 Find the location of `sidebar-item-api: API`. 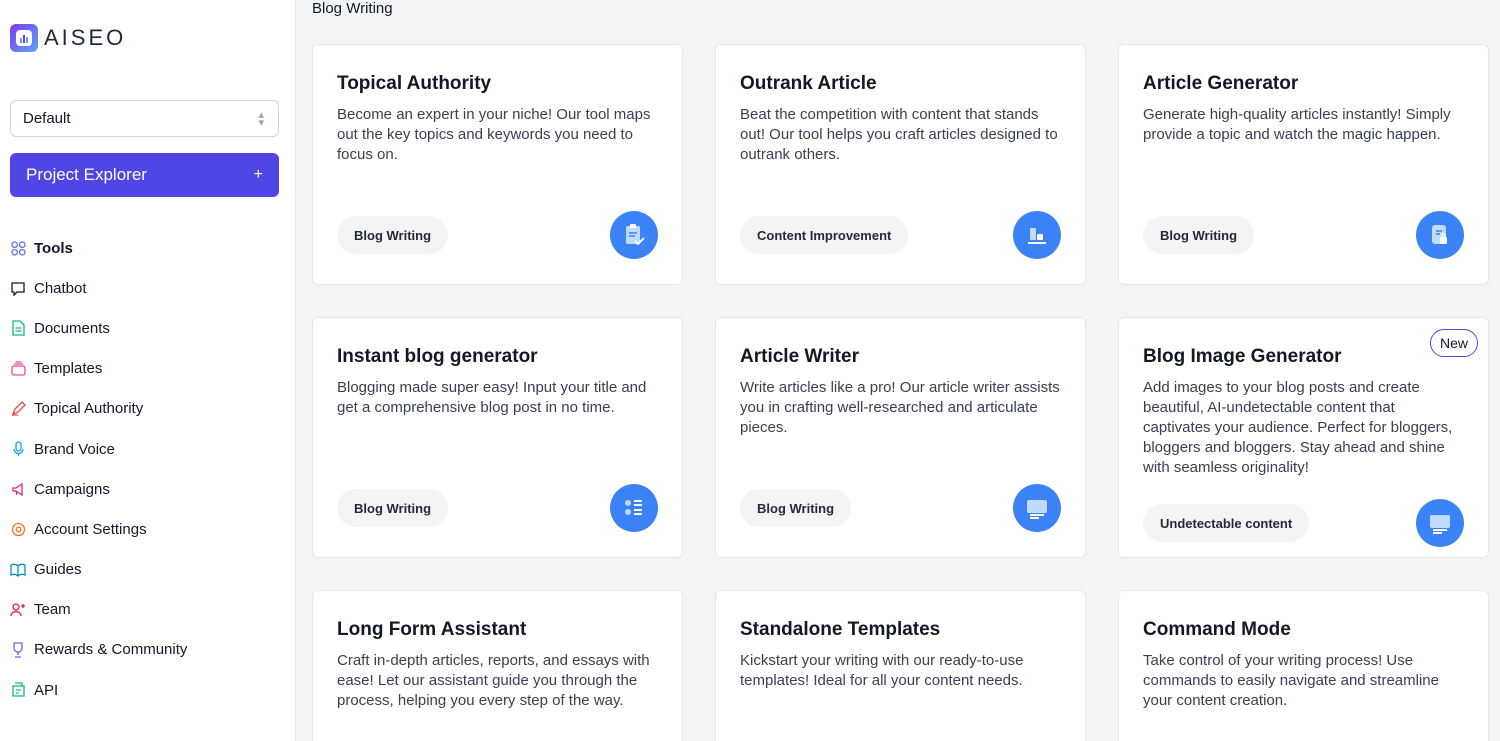

sidebar-item-api: API is located at coordinates (145, 690).